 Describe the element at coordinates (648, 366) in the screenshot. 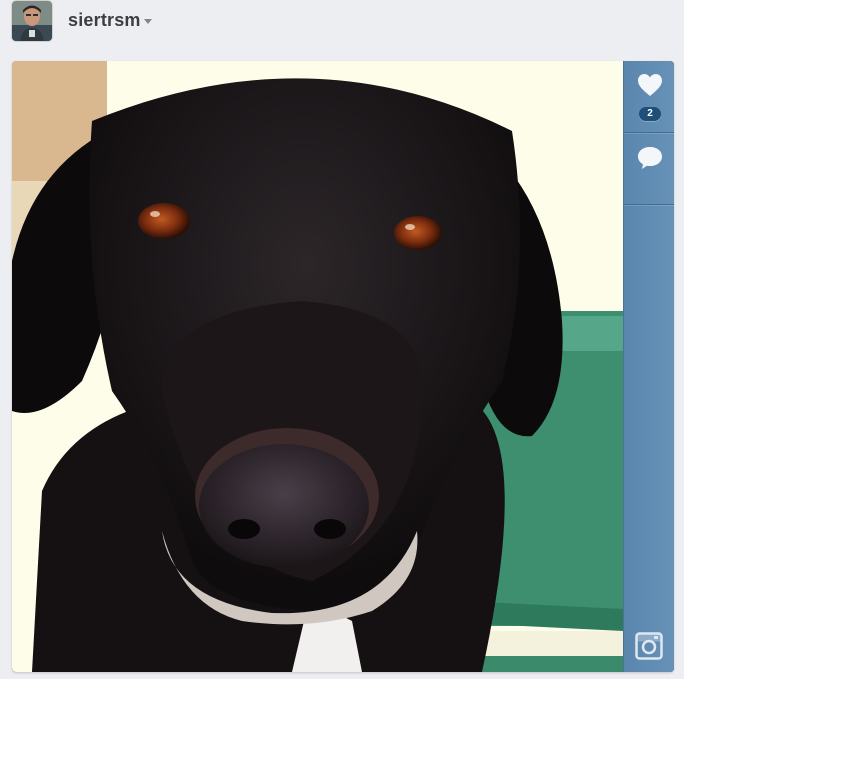

I see `post-action-sidebar: 2` at that location.